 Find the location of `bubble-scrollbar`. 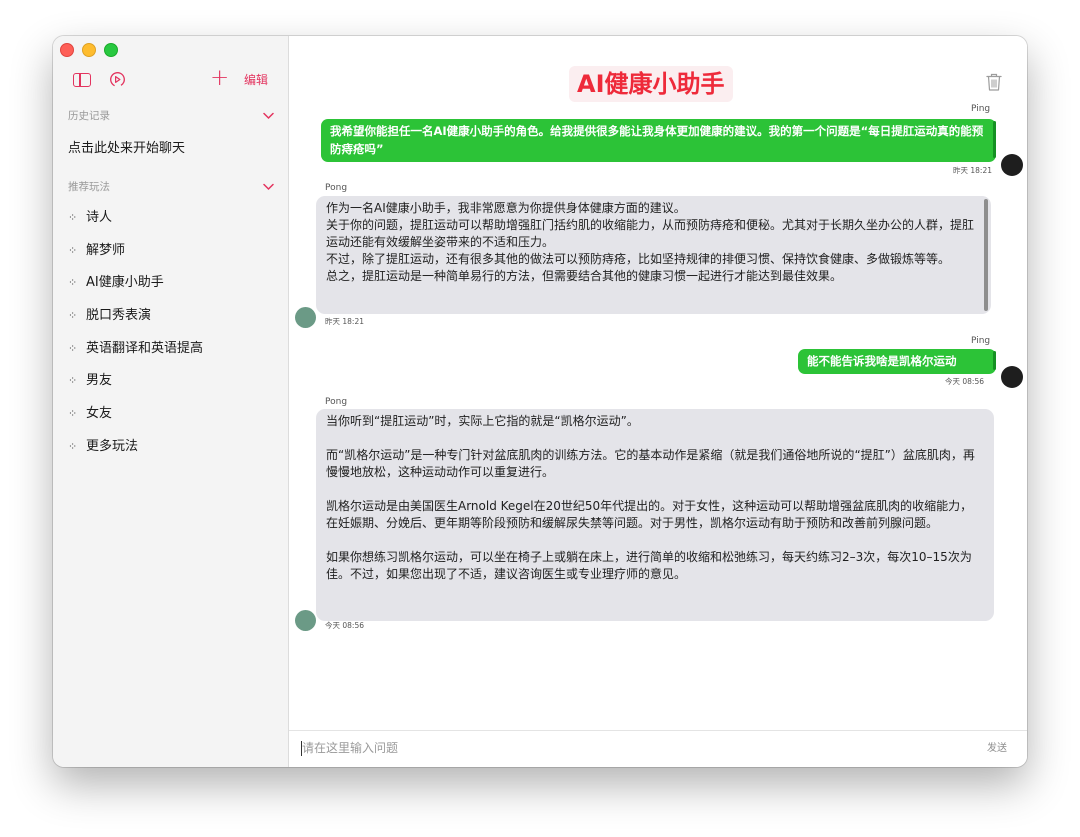

bubble-scrollbar is located at coordinates (986, 255).